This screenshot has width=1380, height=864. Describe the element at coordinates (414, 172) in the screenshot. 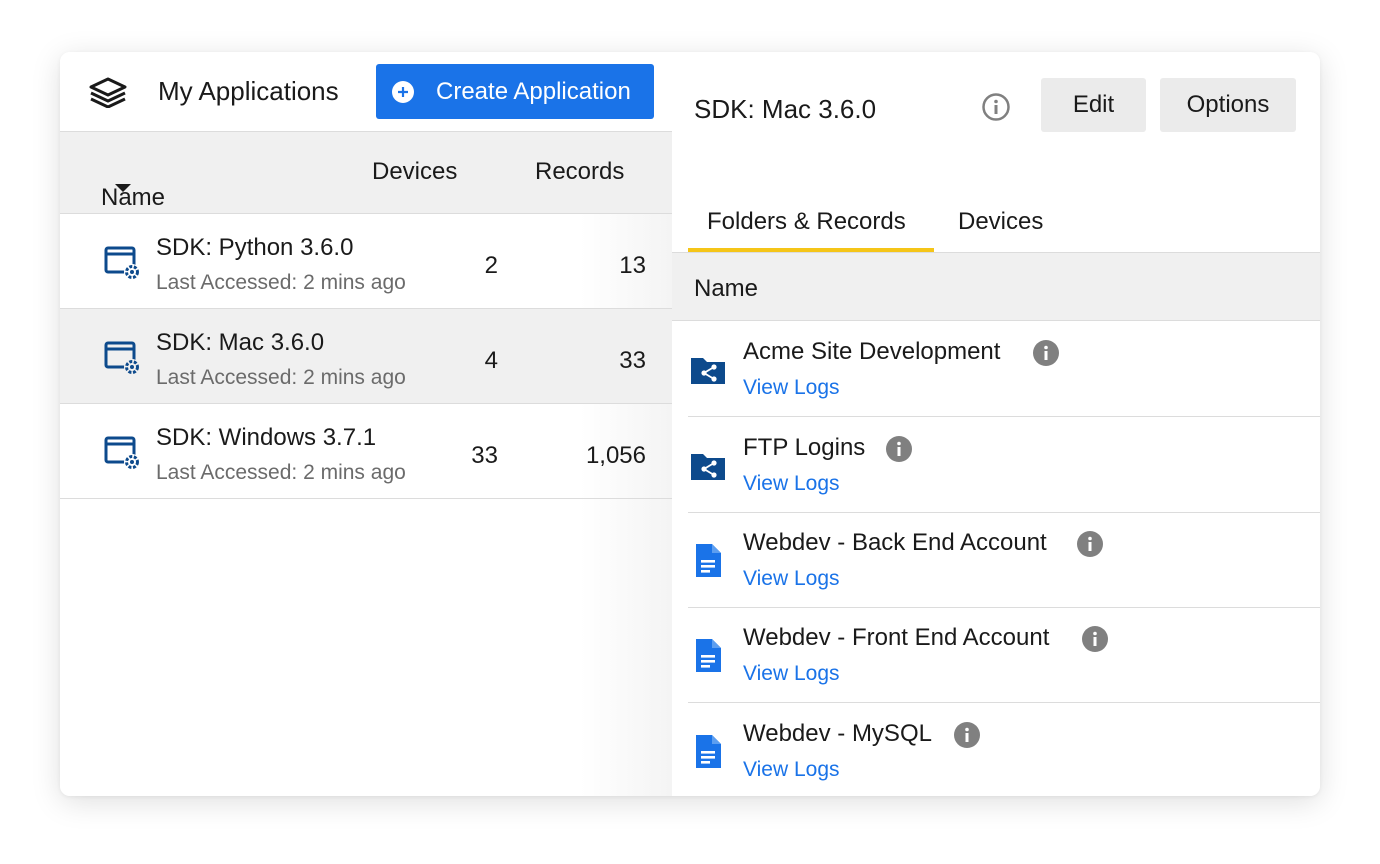

I see `devices-column-label: Devices` at that location.